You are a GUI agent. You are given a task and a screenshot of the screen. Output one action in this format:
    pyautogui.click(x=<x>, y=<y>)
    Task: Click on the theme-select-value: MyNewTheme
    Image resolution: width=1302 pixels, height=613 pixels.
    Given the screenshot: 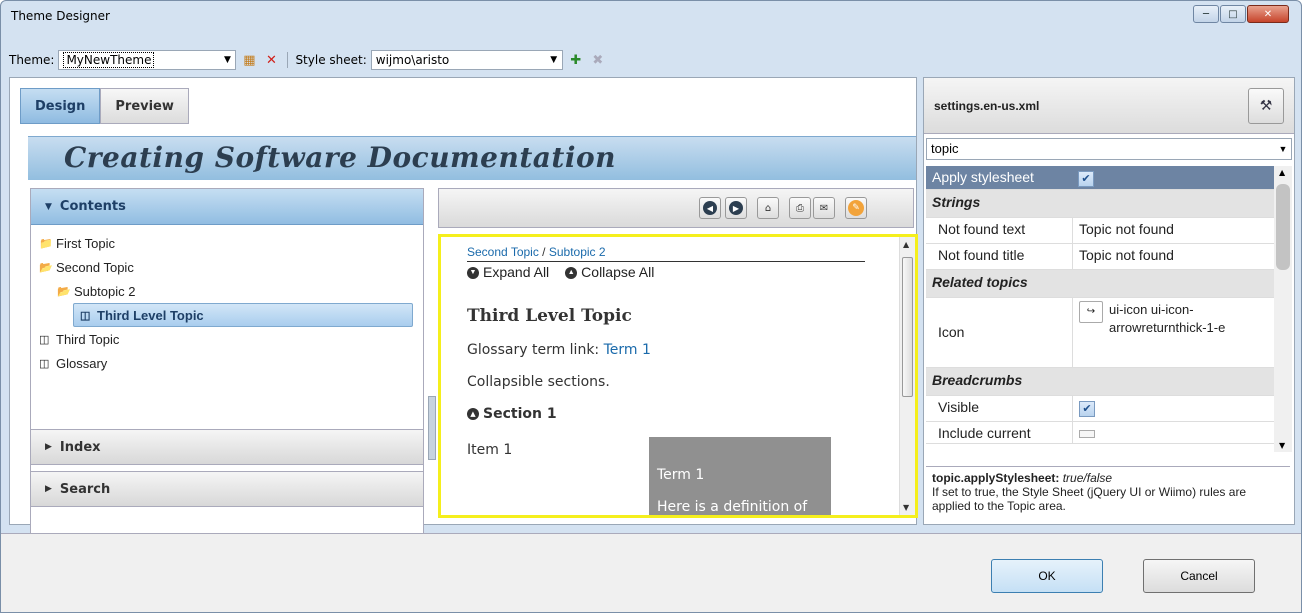 What is the action you would take?
    pyautogui.click(x=109, y=60)
    